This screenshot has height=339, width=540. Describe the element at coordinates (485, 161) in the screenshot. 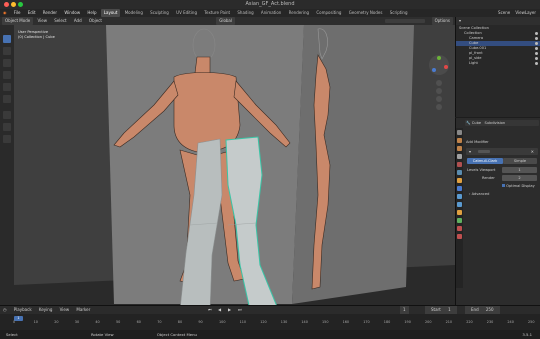

I see `catmull-clark-button: Catmull-Clark` at that location.